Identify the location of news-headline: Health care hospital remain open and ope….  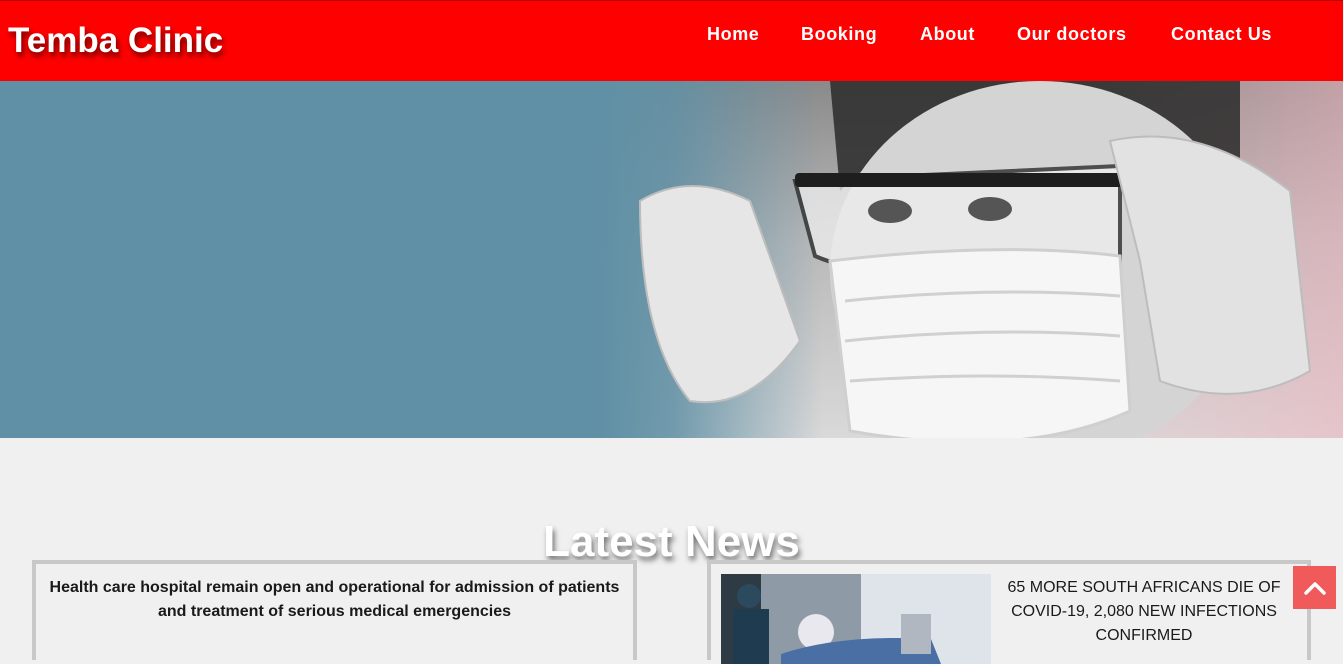
(334, 600).